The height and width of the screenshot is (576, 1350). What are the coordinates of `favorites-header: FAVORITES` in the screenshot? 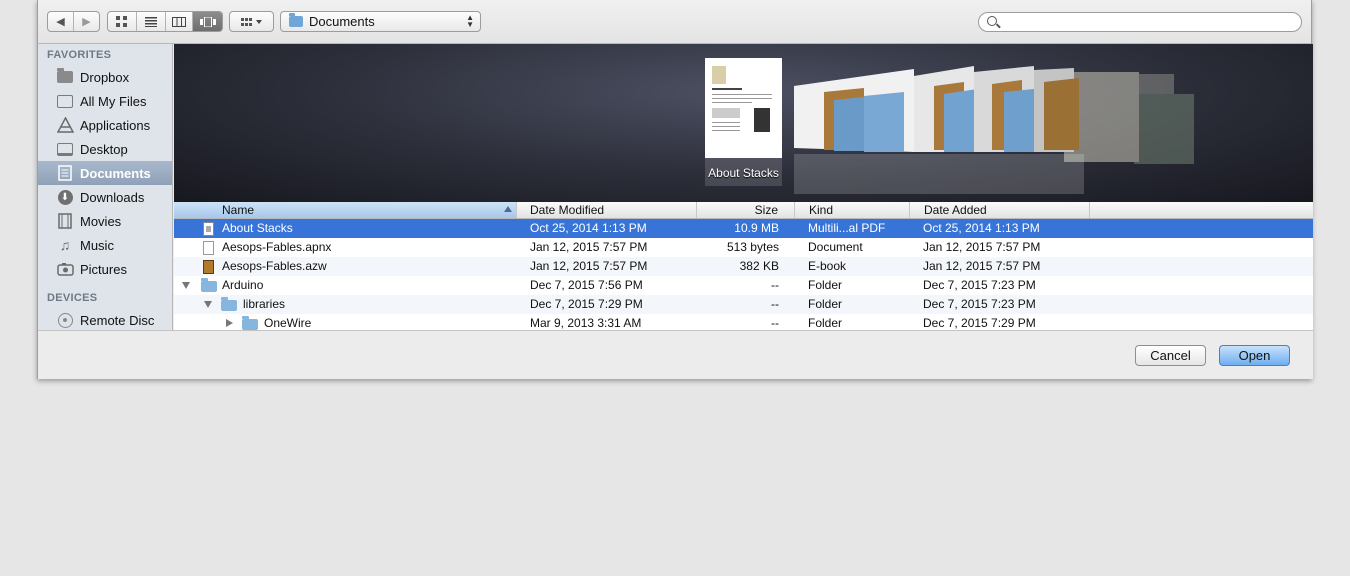 It's located at (79, 55).